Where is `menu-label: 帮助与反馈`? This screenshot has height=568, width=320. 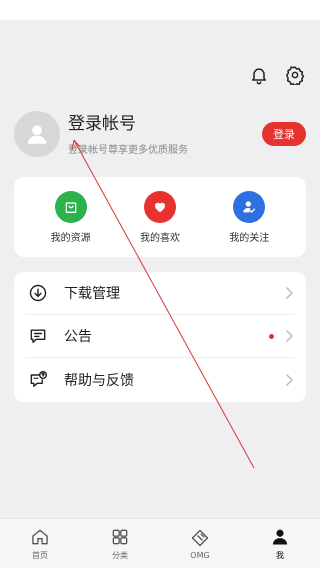 menu-label: 帮助与反馈 is located at coordinates (99, 380).